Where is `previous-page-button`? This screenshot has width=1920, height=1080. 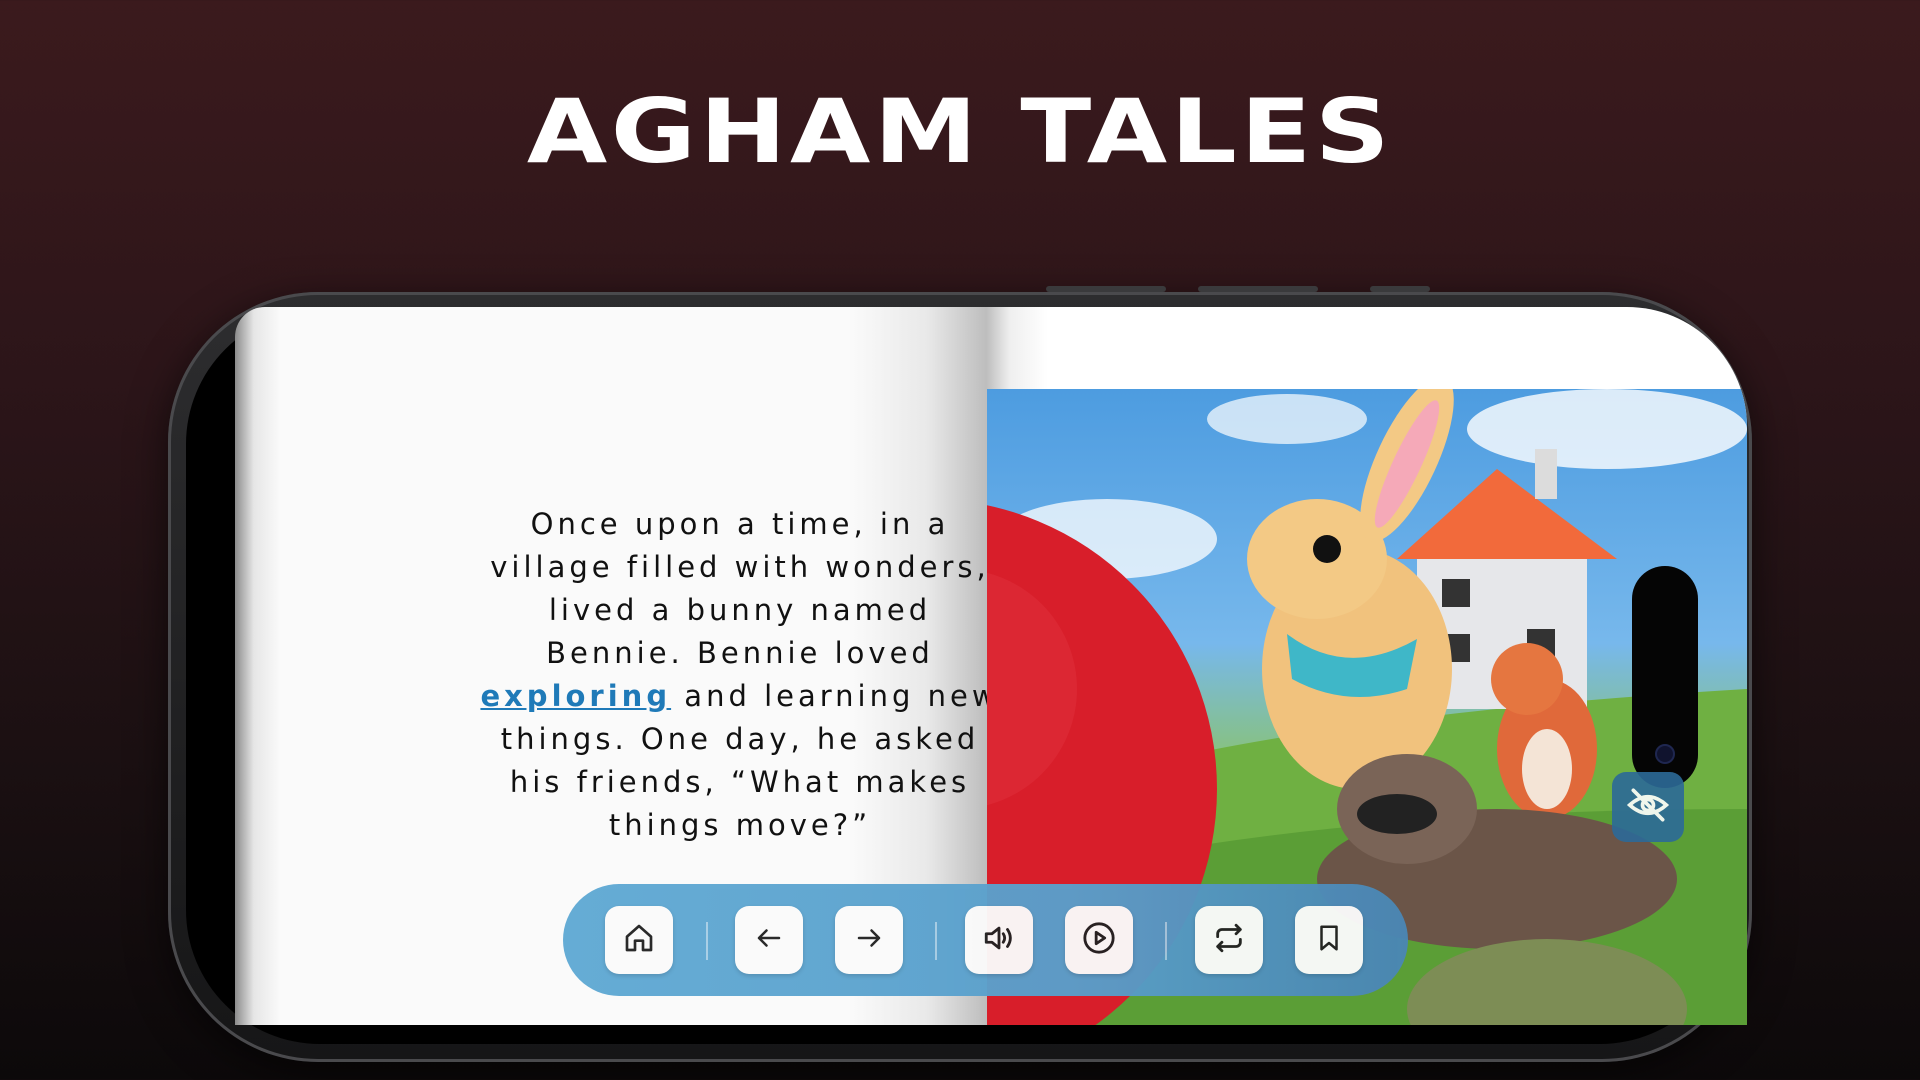 previous-page-button is located at coordinates (769, 940).